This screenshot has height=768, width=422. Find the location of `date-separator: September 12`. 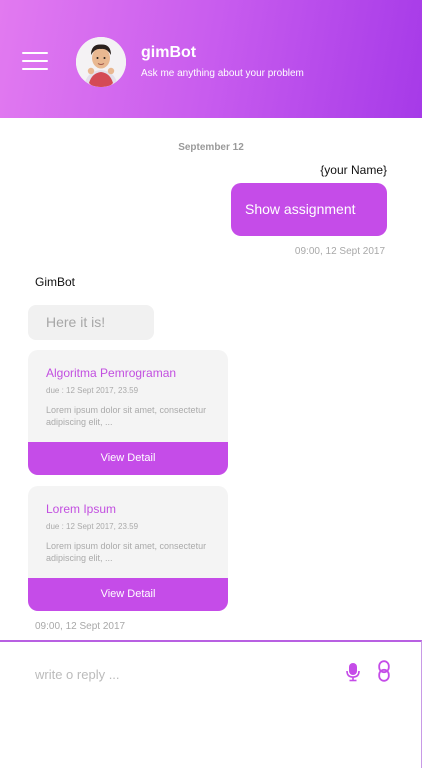

date-separator: September 12 is located at coordinates (211, 147).